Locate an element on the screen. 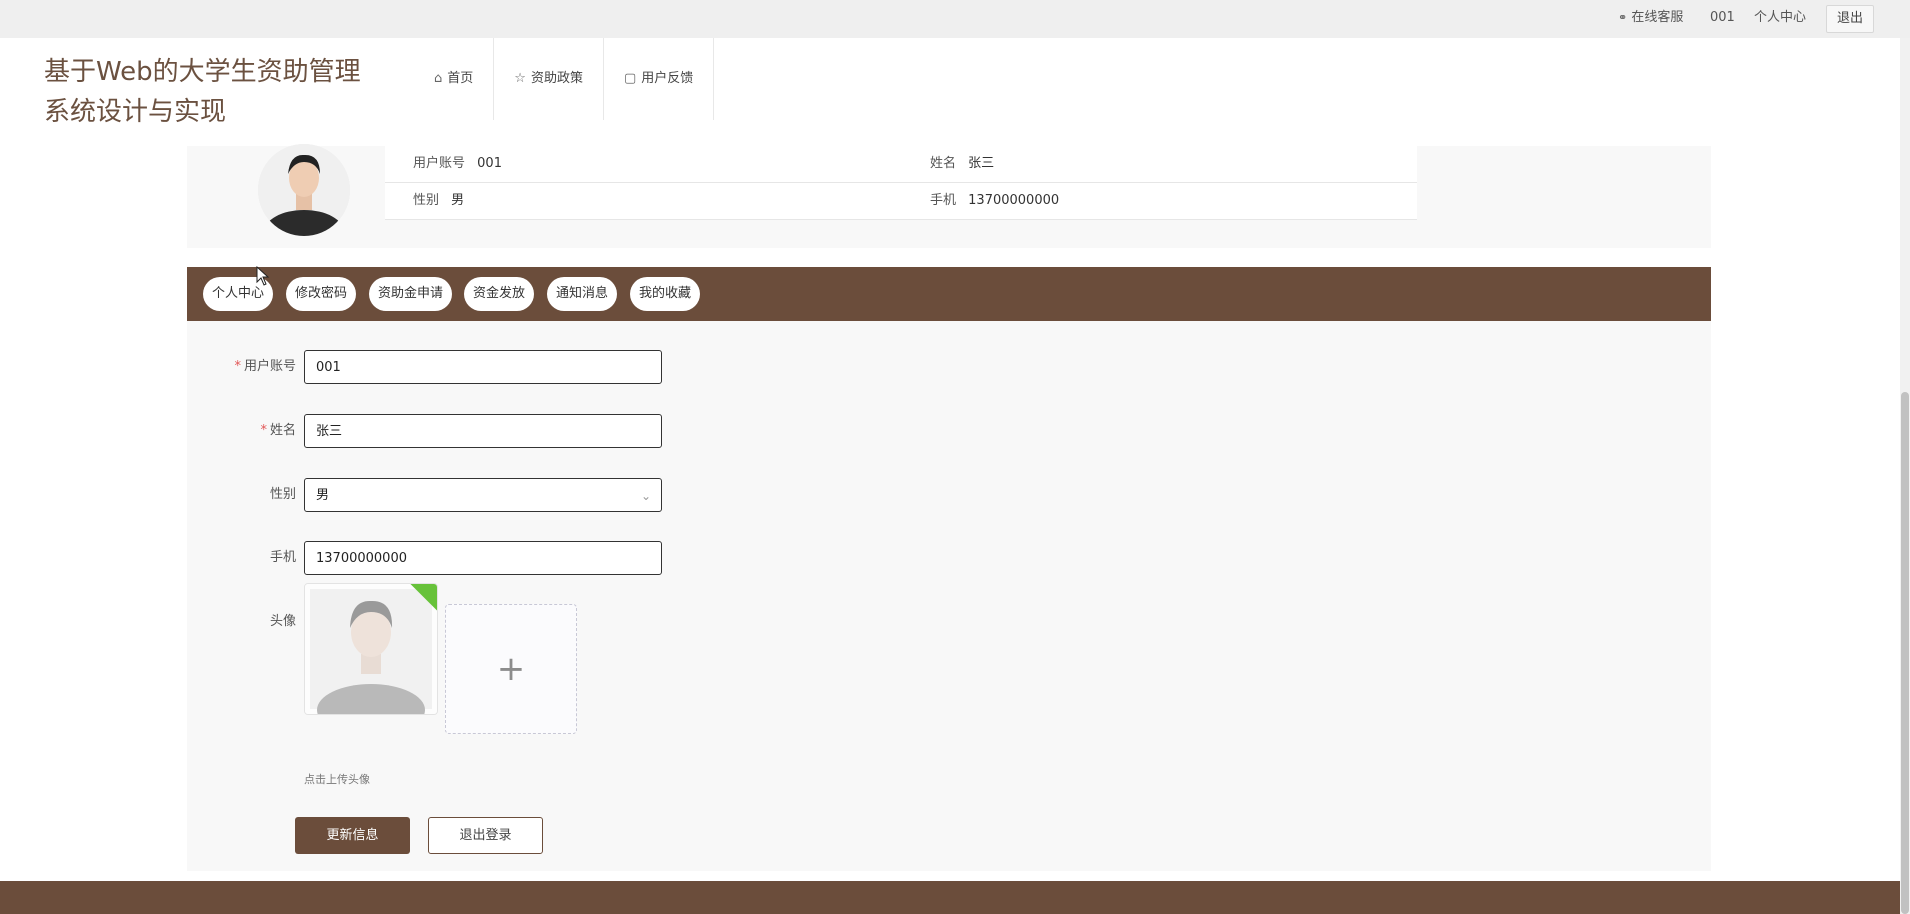  online-service-link: ⚭ 在线客服 is located at coordinates (1650, 18).